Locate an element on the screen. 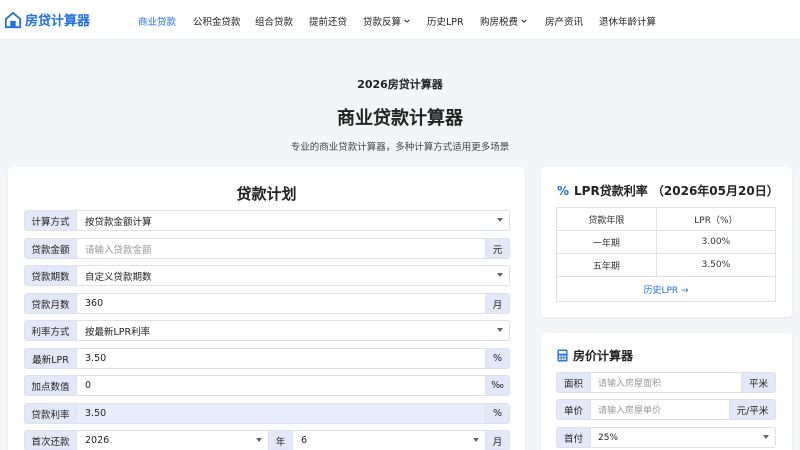 The image size is (800, 450). first-payment-row: 首次还款 2026 年 6 月 is located at coordinates (267, 440).